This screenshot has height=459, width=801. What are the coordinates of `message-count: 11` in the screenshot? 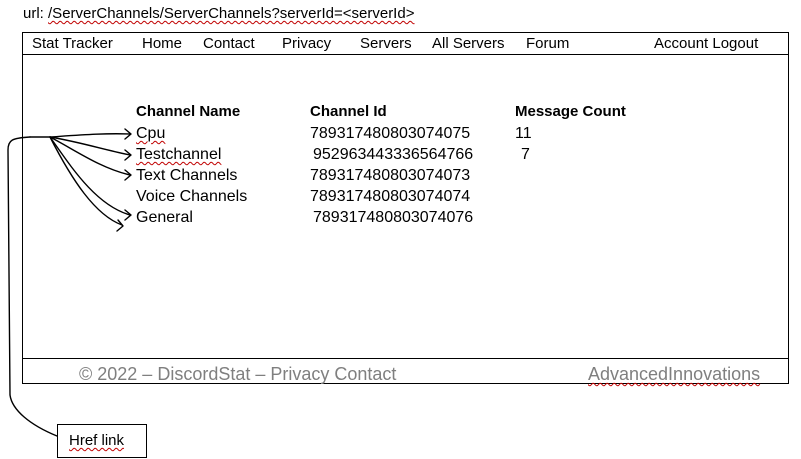 It's located at (523, 133).